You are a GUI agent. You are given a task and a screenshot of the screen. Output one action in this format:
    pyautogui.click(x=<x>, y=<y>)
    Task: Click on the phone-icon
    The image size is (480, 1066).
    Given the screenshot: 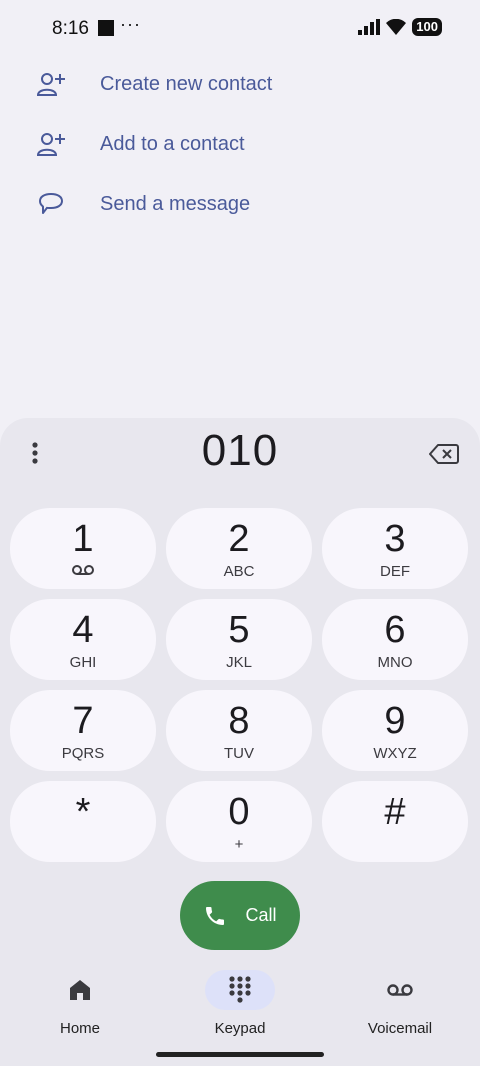 What is the action you would take?
    pyautogui.click(x=215, y=915)
    